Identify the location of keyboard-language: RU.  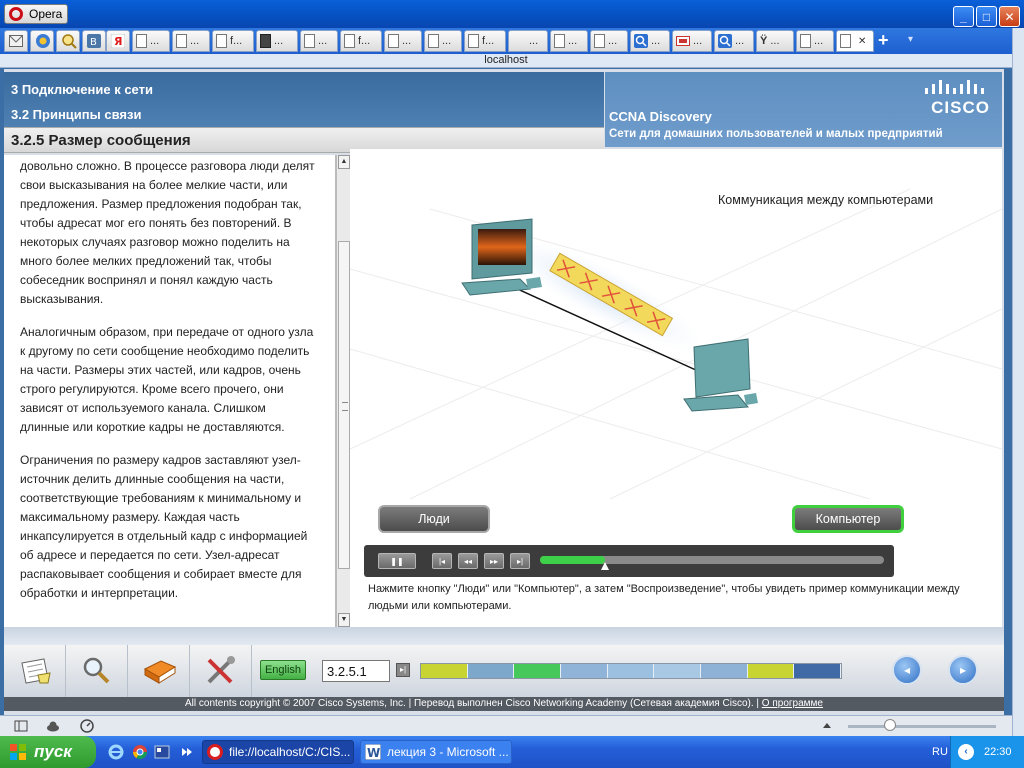
(940, 752).